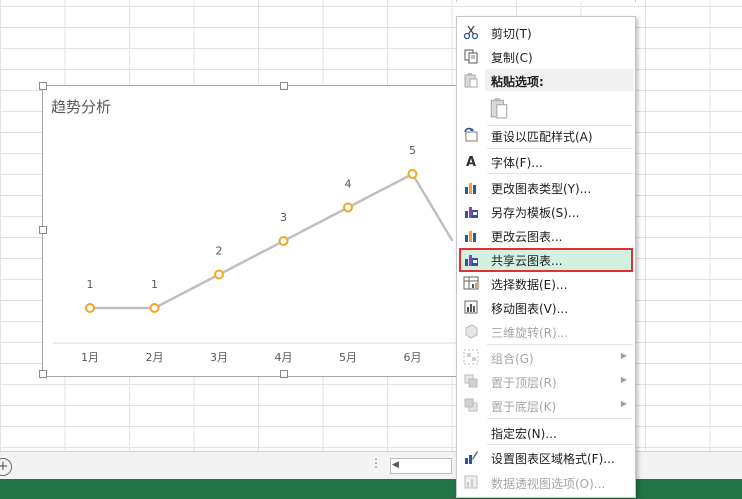 This screenshot has height=499, width=742. I want to click on svg-text: A, so click(471, 162).